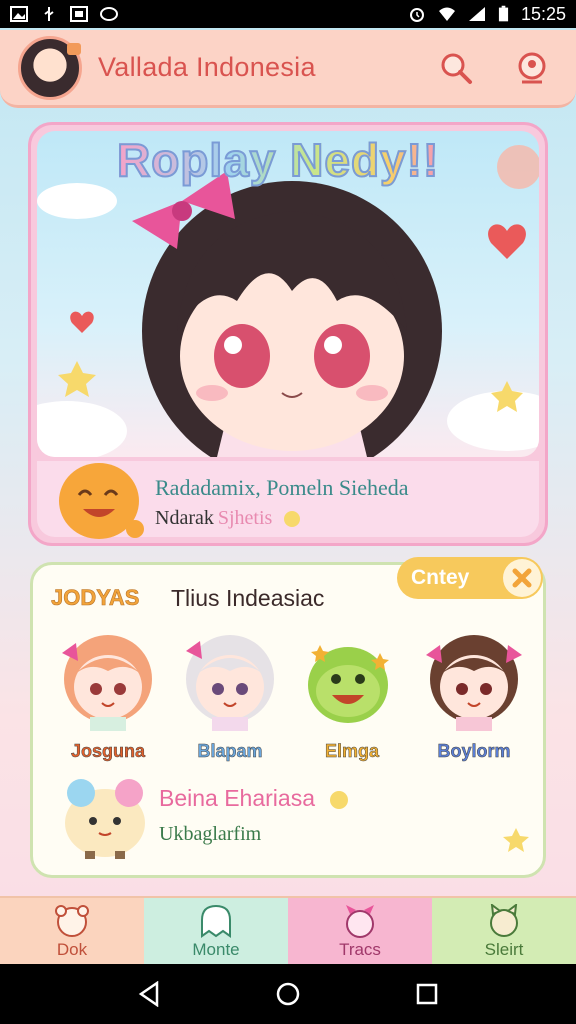 This screenshot has height=1024, width=576. I want to click on bunny-icon, so click(360, 921).